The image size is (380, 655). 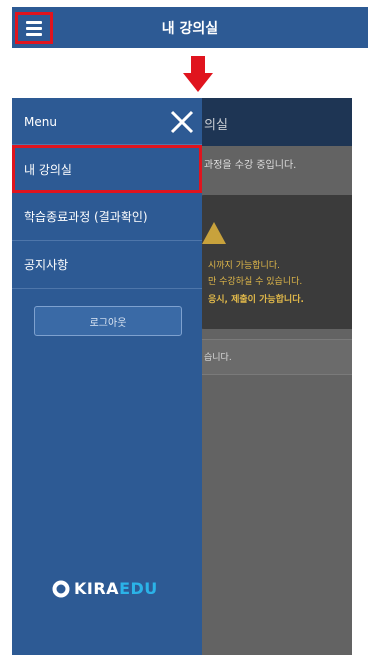 I want to click on background-warning-line: 응시, 제출이 가능합니다., so click(x=256, y=300).